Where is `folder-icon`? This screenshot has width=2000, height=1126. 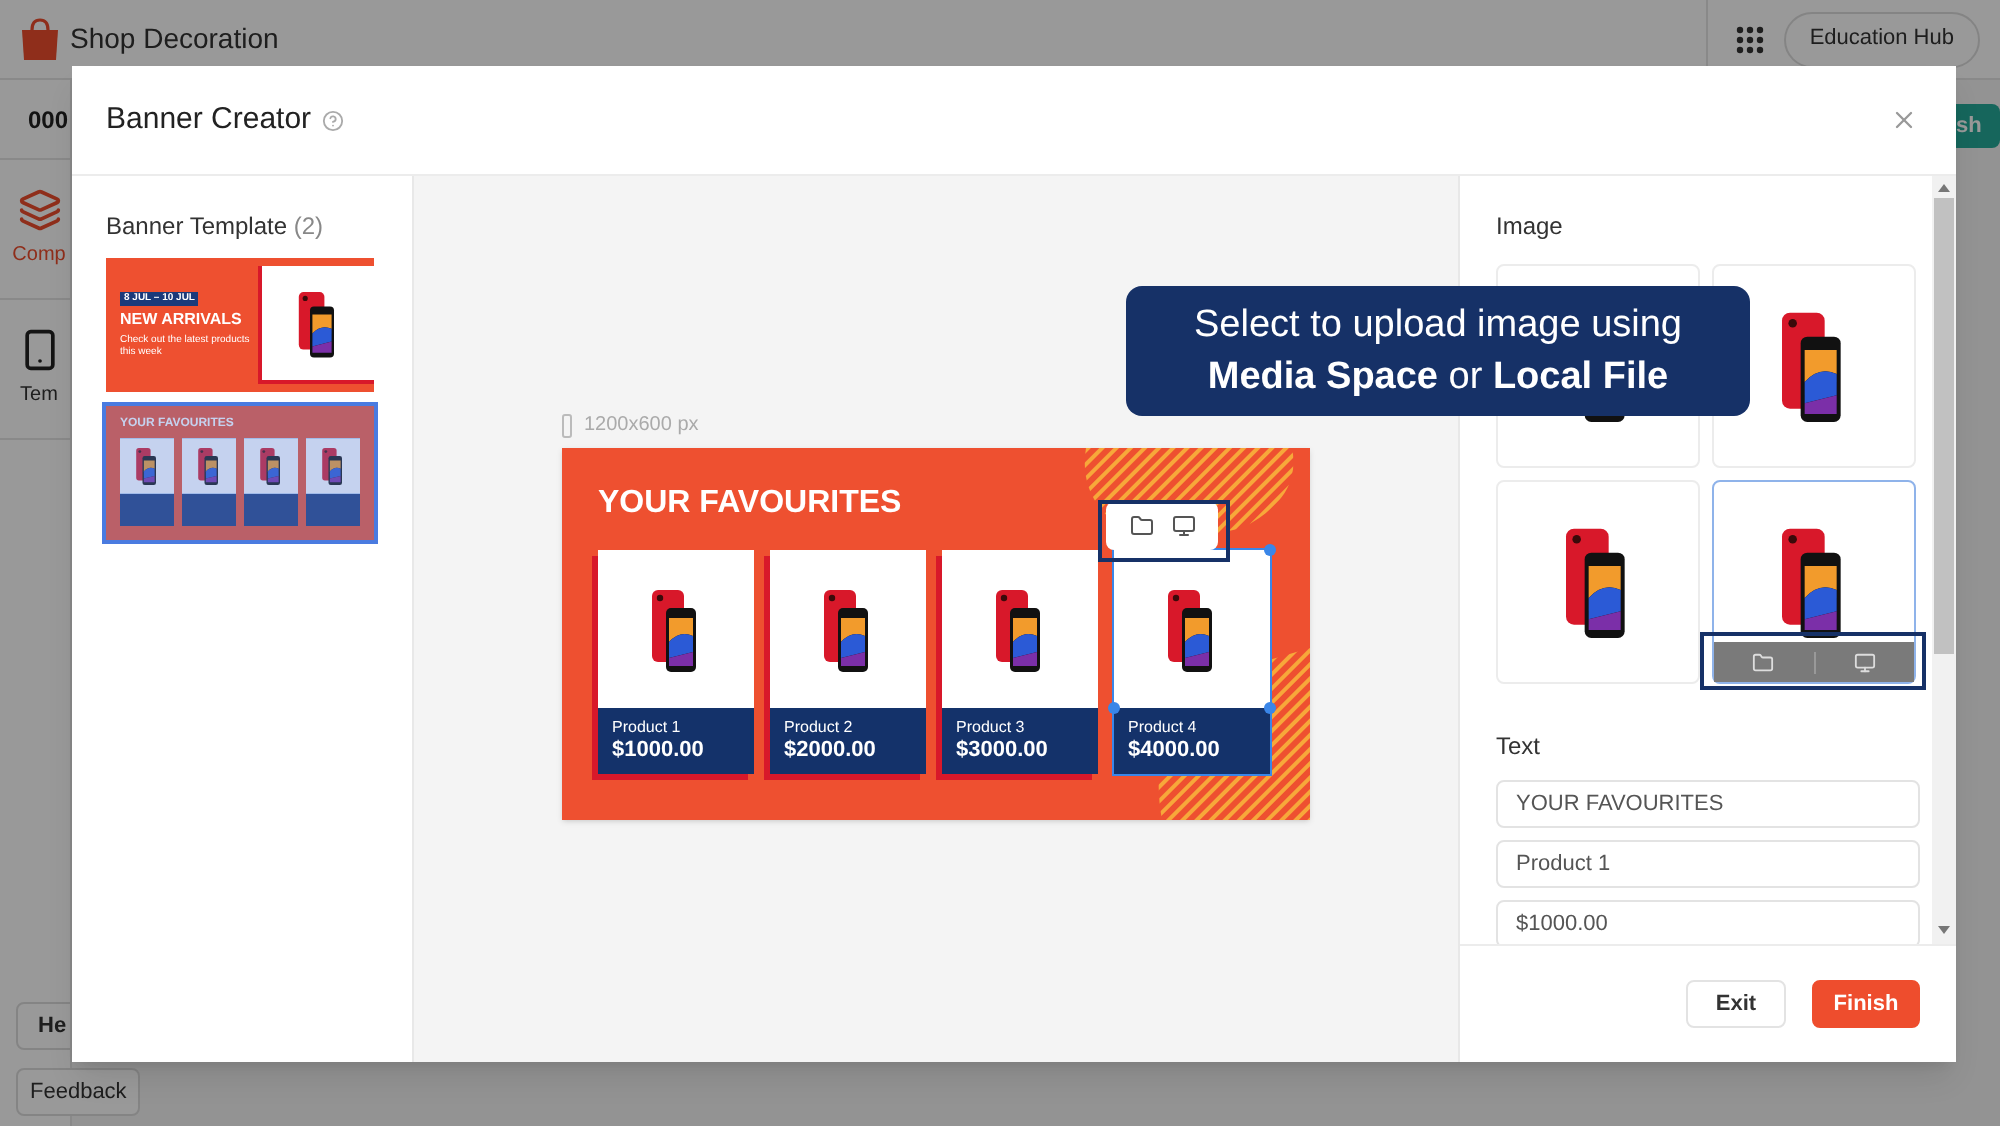
folder-icon is located at coordinates (1141, 526).